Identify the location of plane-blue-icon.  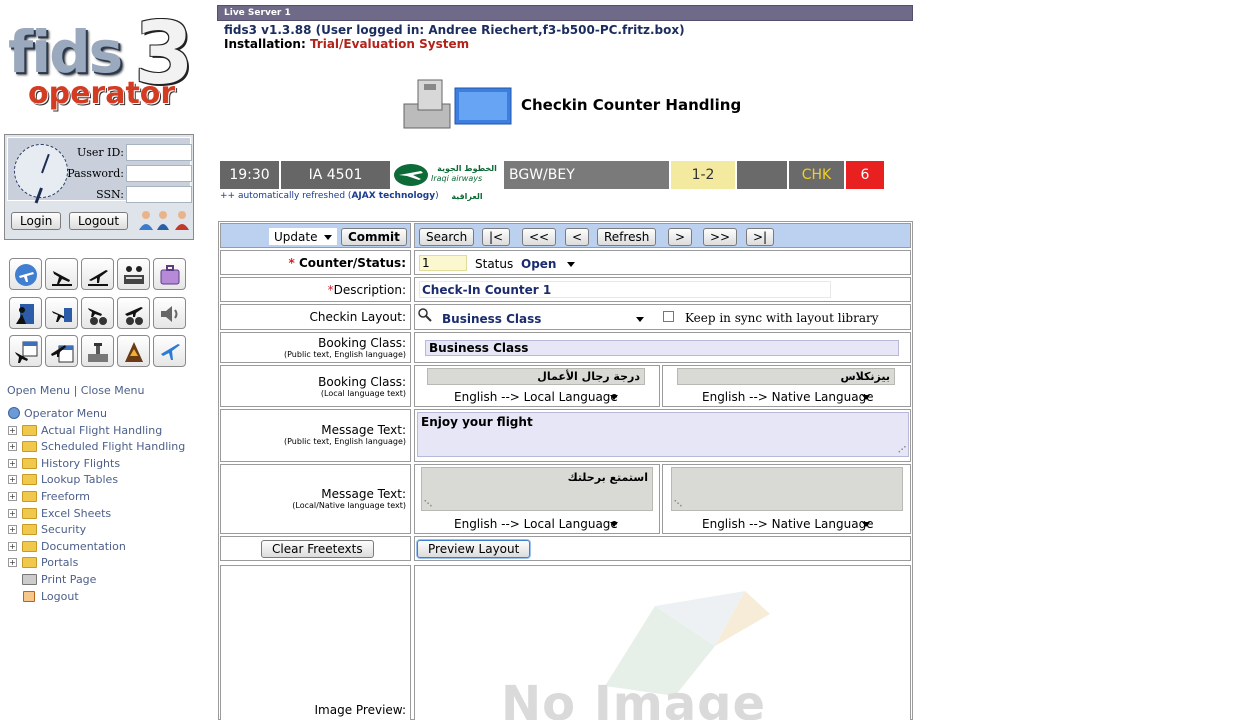
(169, 351).